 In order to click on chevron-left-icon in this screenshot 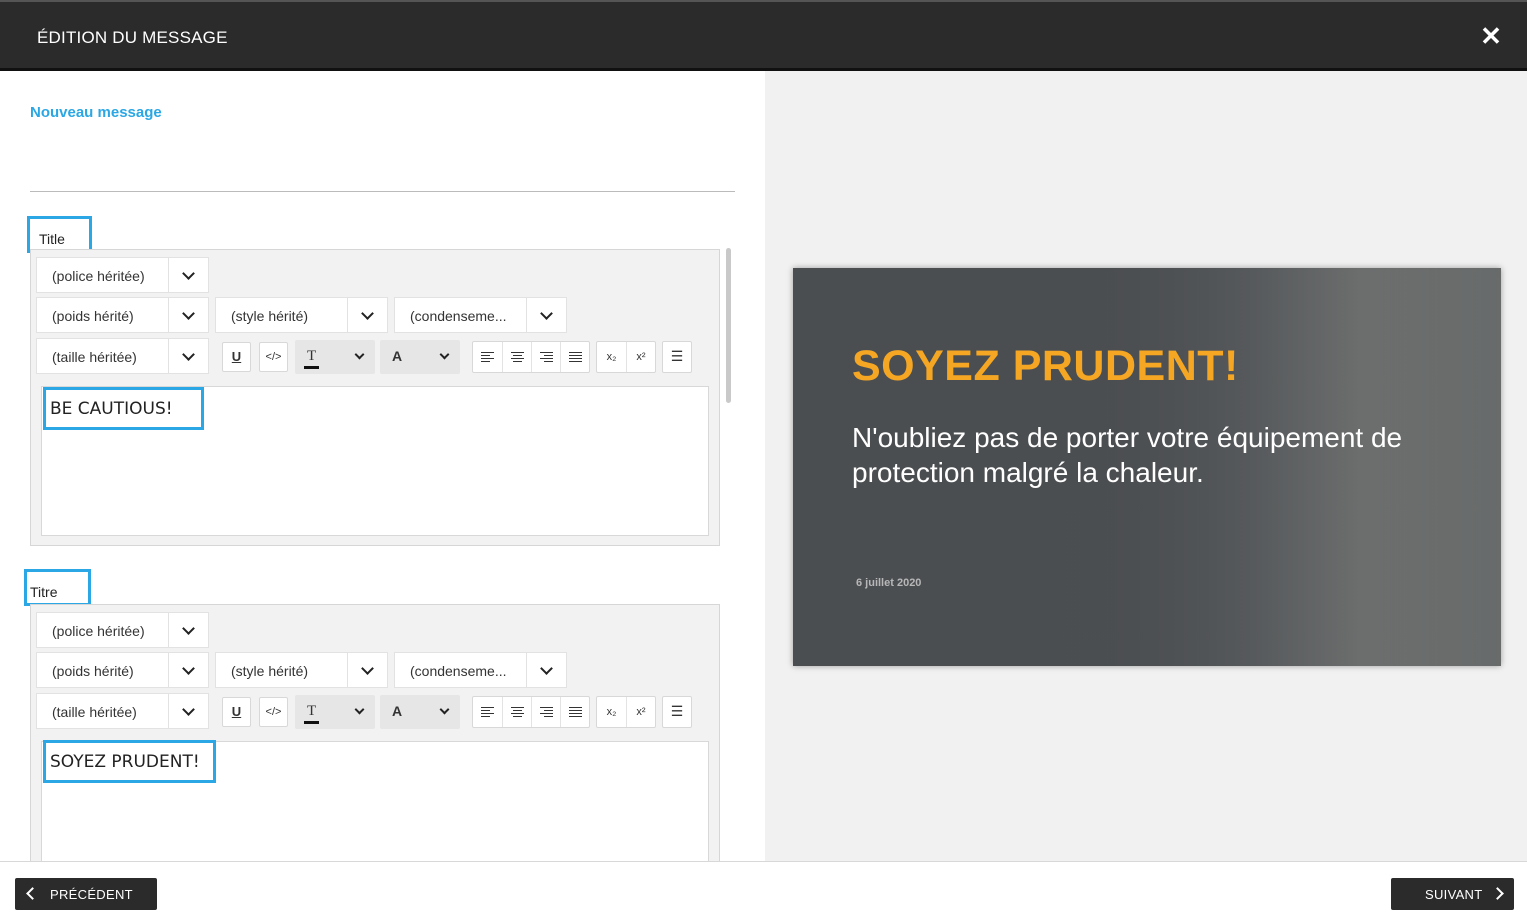, I will do `click(32, 893)`.